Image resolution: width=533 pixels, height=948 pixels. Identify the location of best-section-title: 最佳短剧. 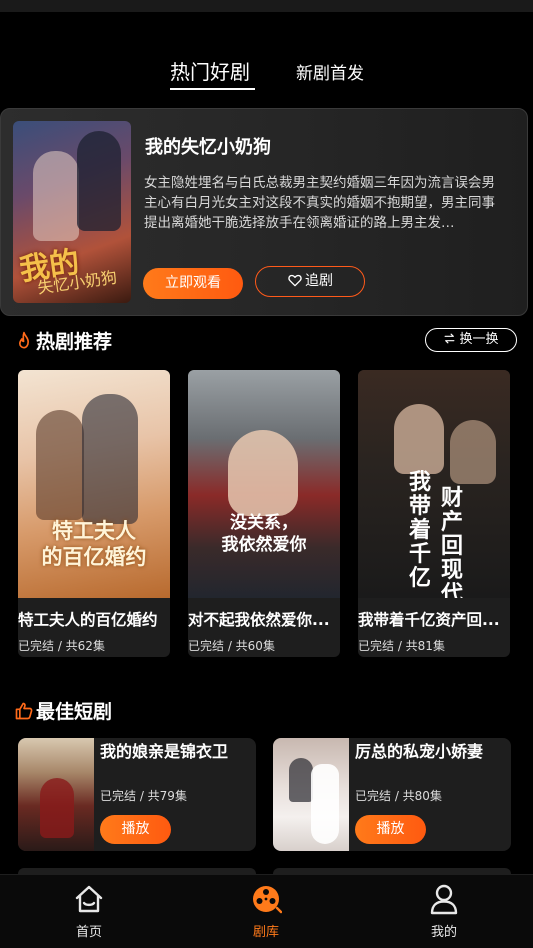
(74, 712).